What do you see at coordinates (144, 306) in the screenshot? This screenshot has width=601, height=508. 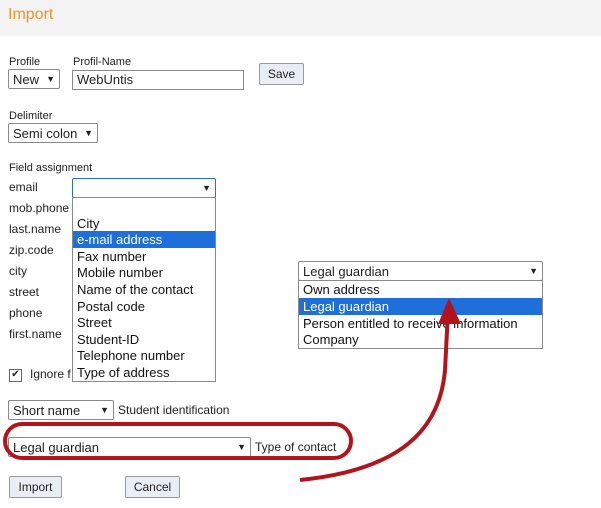 I see `dropdown-option: Postal code` at bounding box center [144, 306].